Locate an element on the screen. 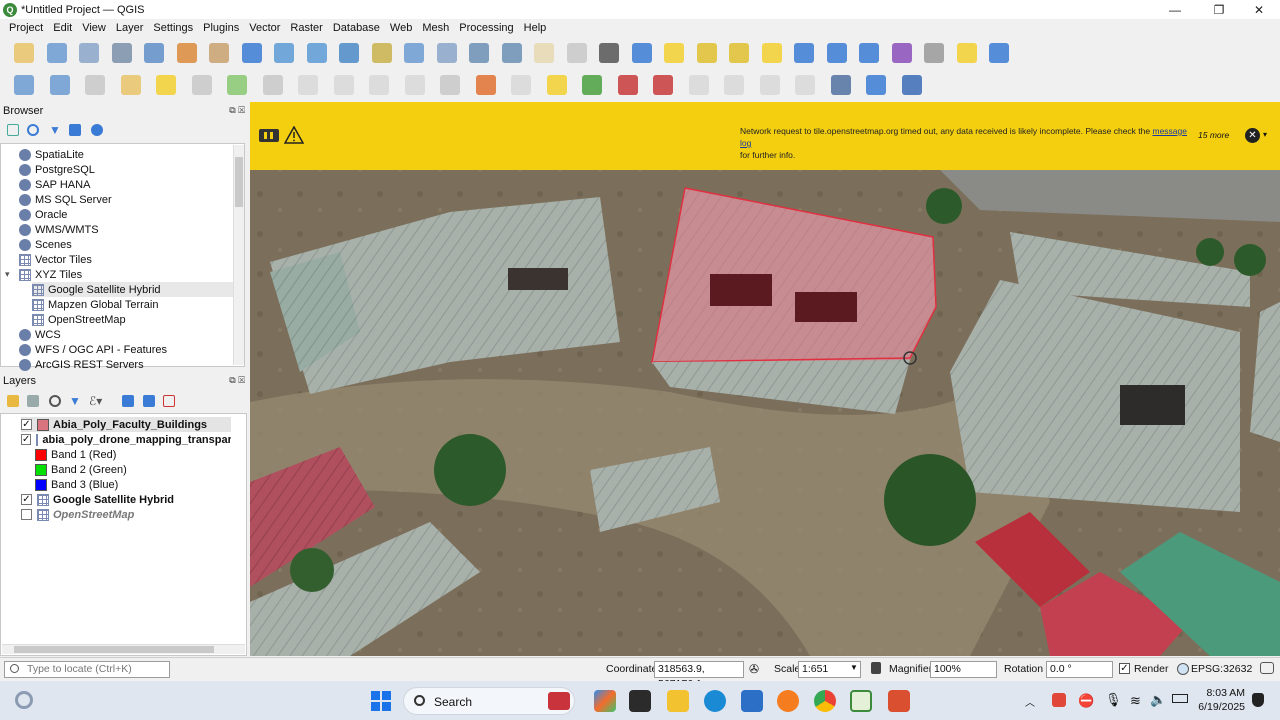 The height and width of the screenshot is (720, 1280). browser-item-openstreetmap: OpenStreetMap is located at coordinates (132, 319).